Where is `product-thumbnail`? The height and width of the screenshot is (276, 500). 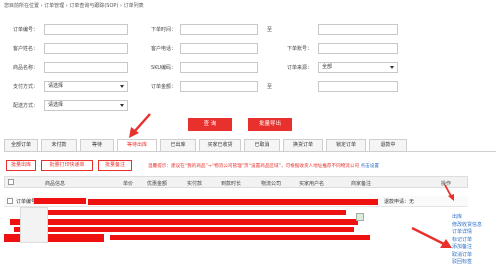 product-thumbnail is located at coordinates (34, 225).